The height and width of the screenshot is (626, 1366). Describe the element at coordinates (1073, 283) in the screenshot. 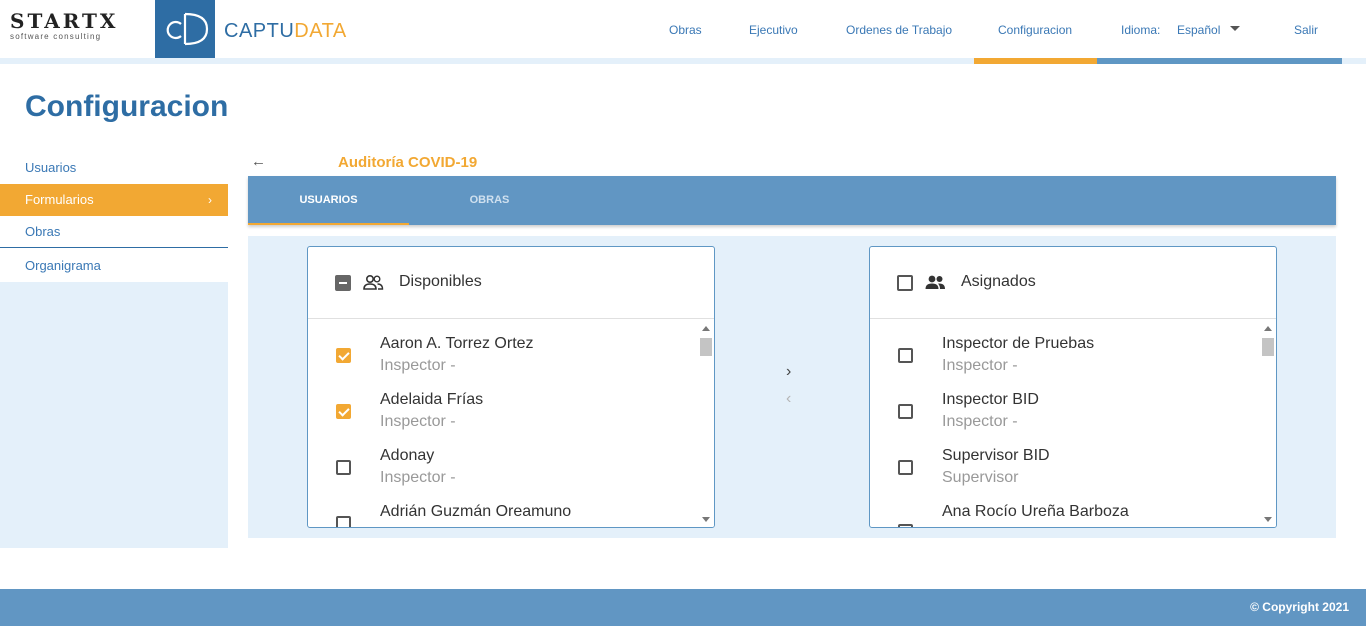

I see `asignados-header: Asignados` at that location.